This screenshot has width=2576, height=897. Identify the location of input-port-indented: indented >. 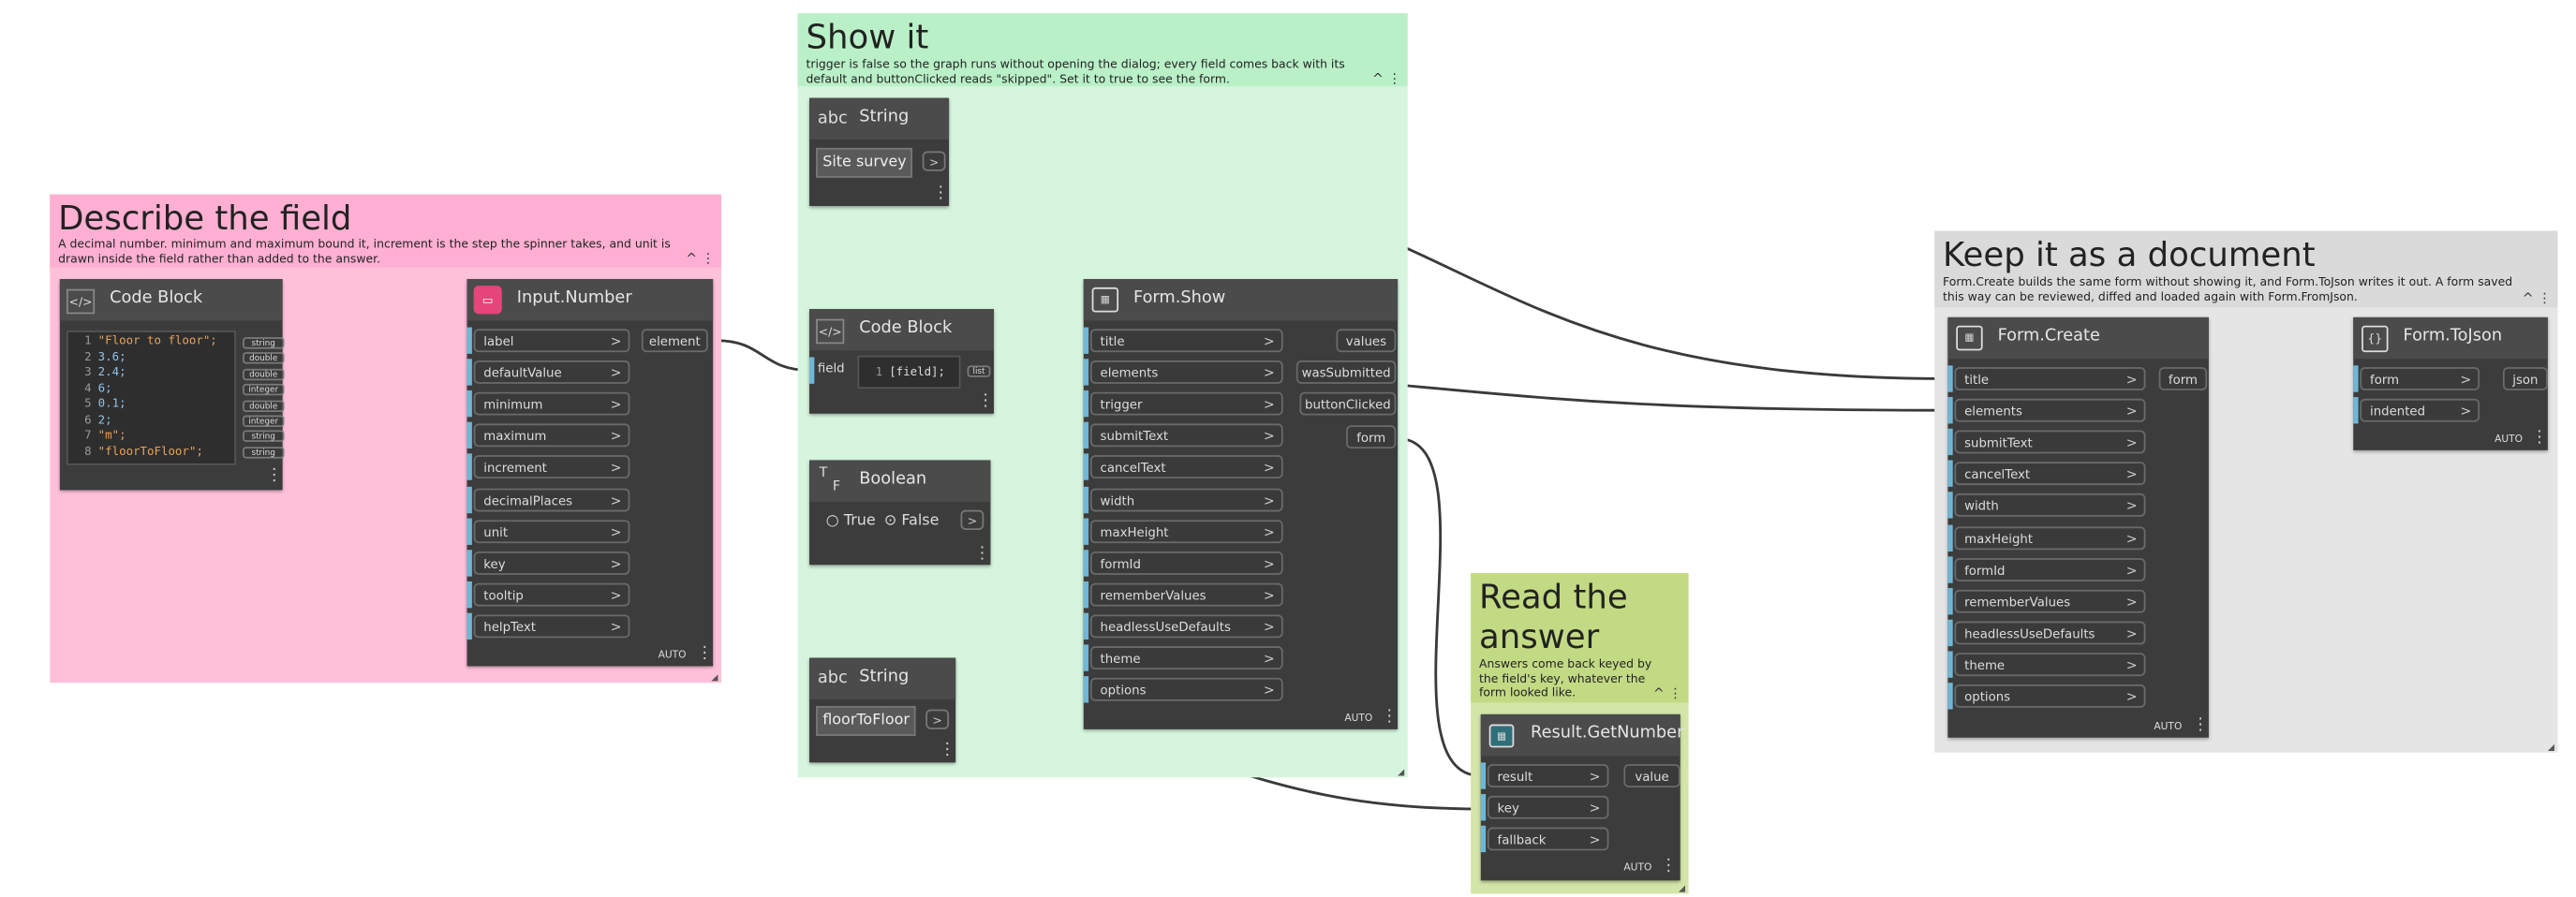
(2420, 410).